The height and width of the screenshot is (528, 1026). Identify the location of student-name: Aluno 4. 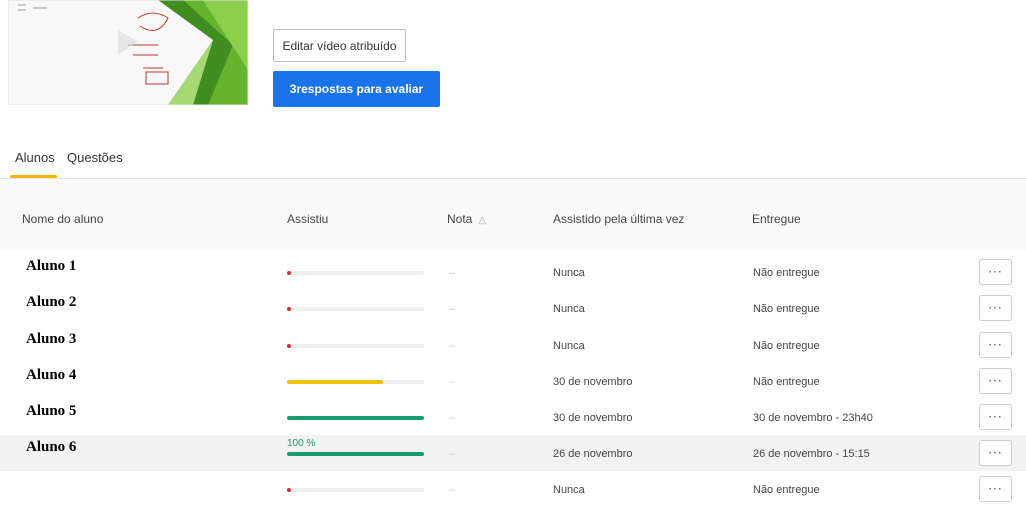
(51, 375).